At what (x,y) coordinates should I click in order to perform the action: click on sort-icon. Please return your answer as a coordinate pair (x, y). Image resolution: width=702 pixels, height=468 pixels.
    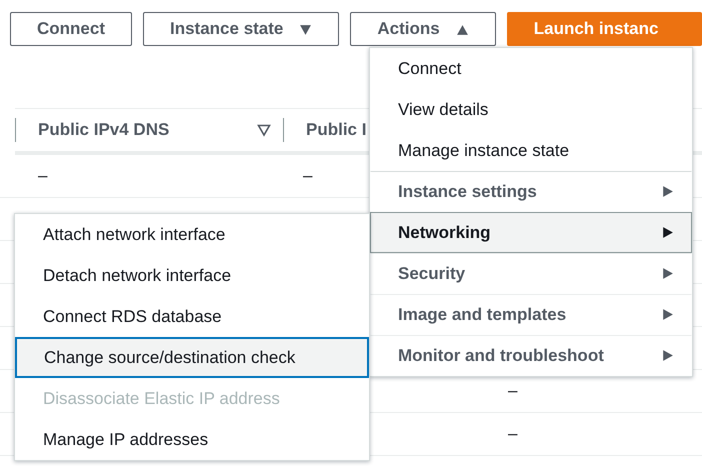
    Looking at the image, I should click on (264, 130).